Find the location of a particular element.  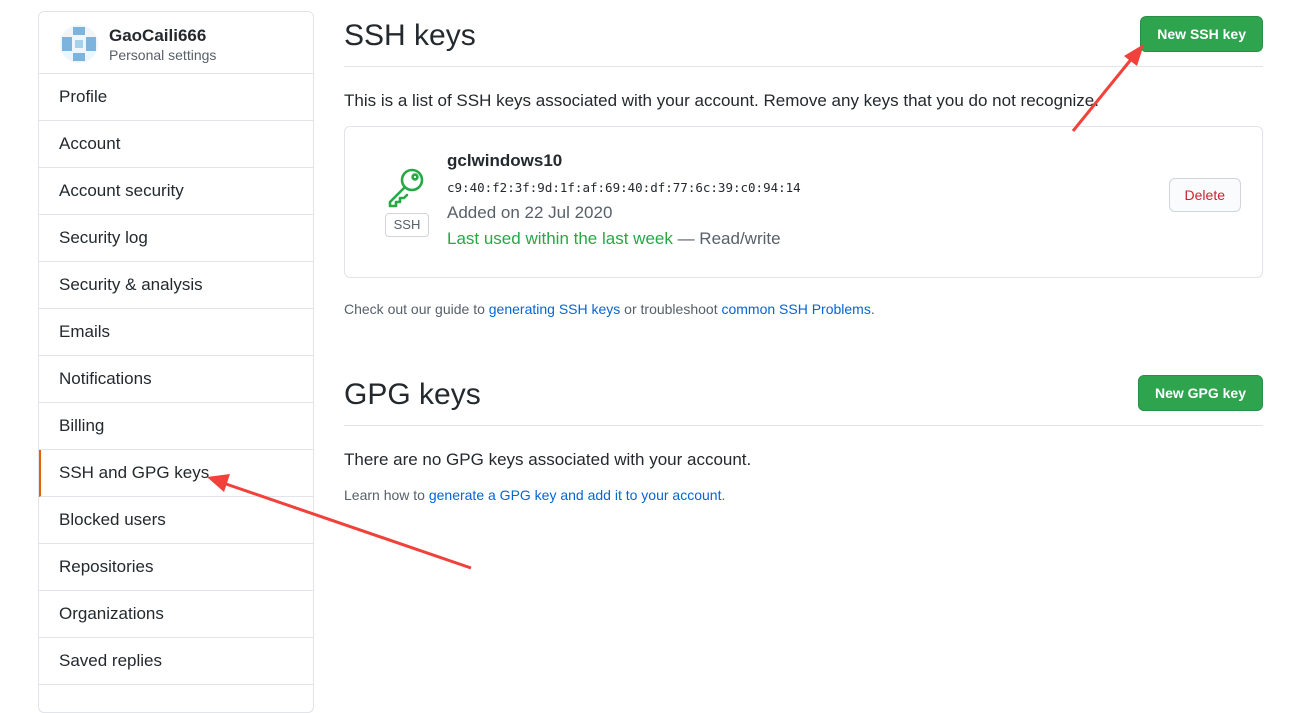

sidebar-item-organizations: Organizations is located at coordinates (176, 614).